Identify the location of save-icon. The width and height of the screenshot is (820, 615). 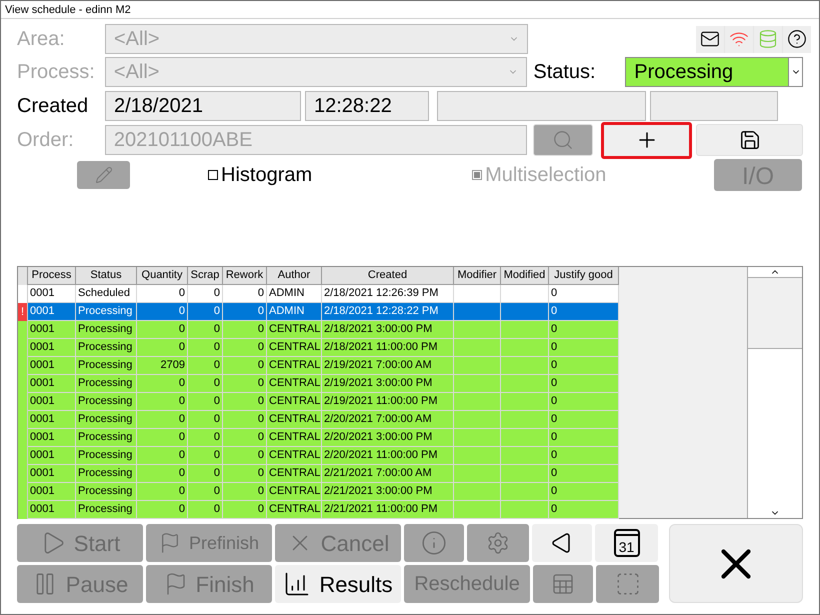
(749, 140).